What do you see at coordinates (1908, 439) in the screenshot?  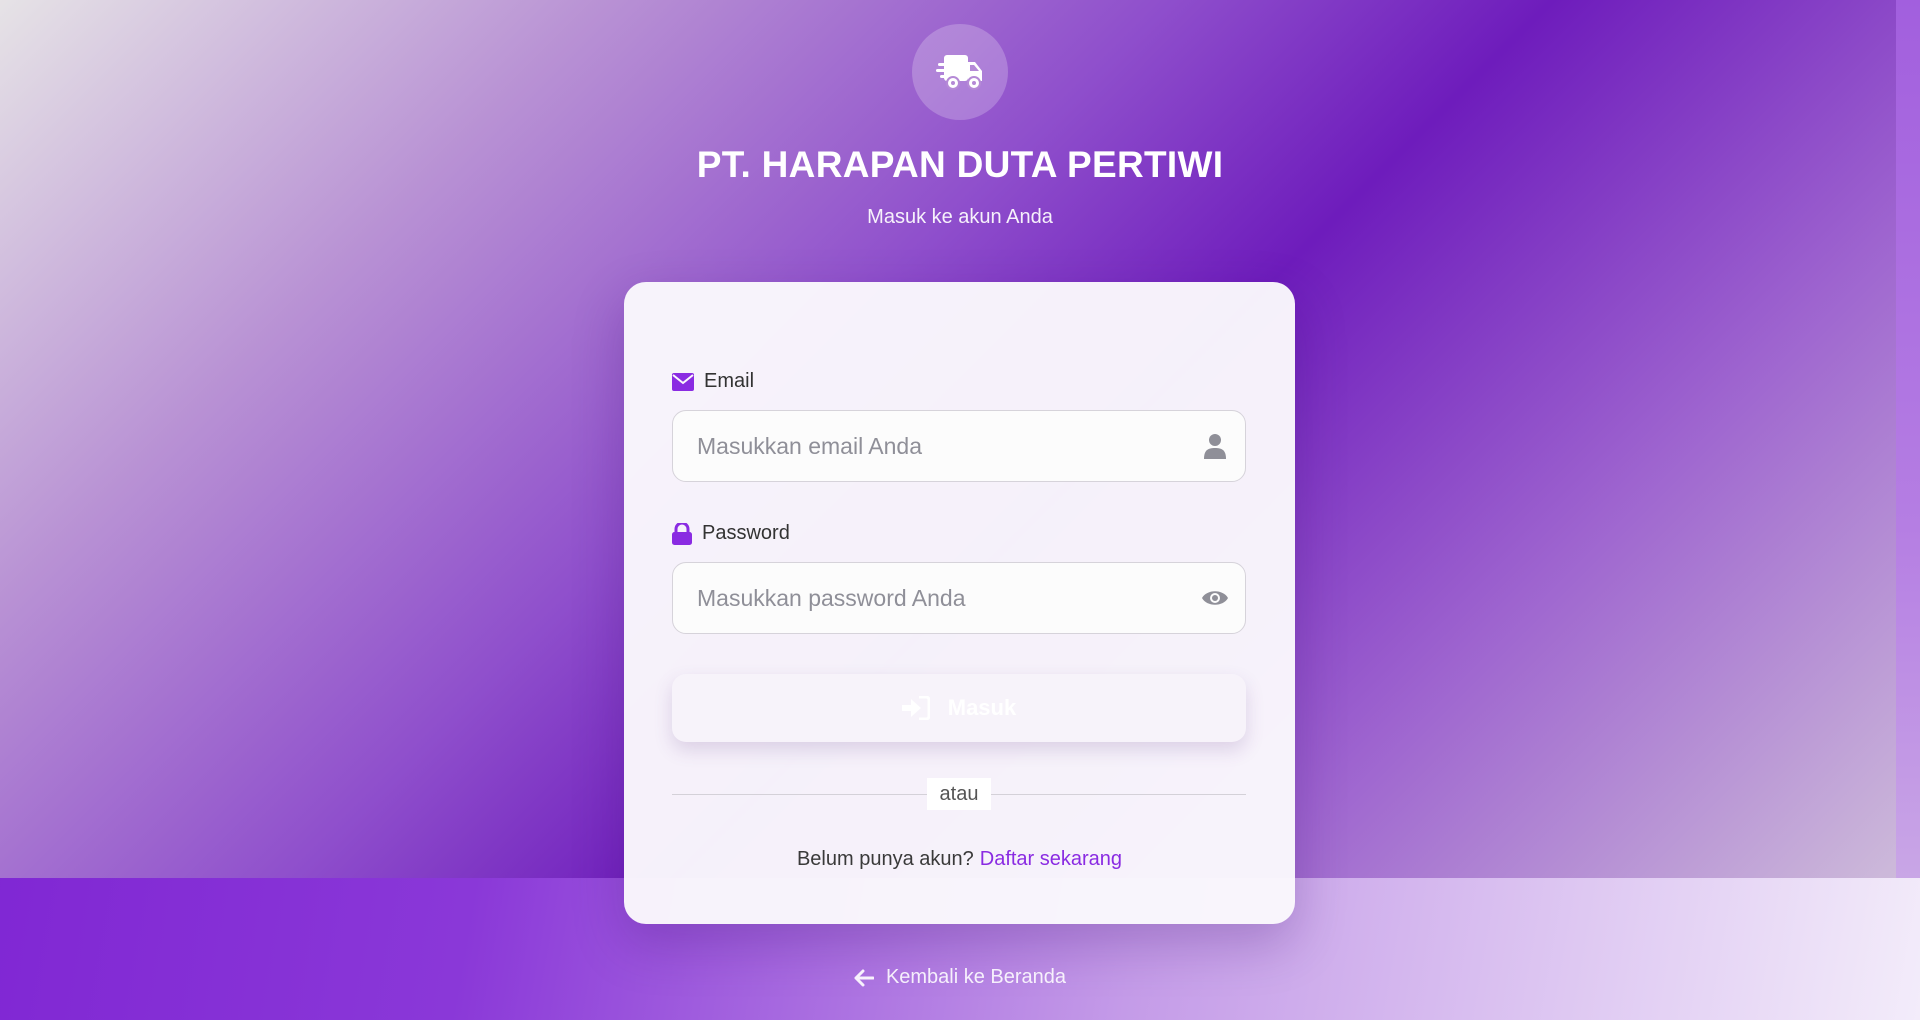 I see `page-background-edge` at bounding box center [1908, 439].